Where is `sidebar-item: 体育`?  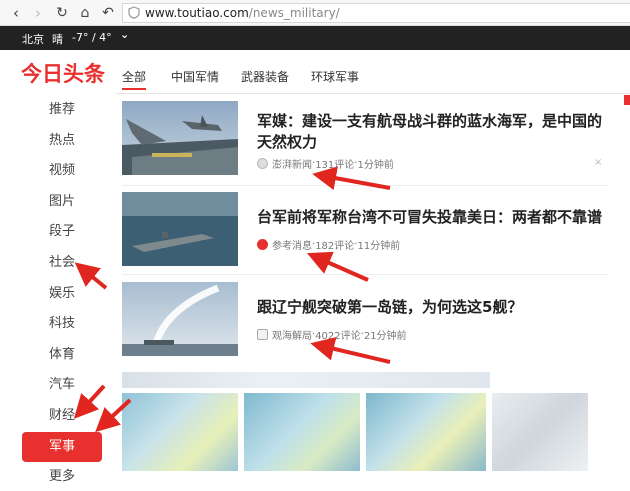
sidebar-item: 体育 is located at coordinates (62, 355).